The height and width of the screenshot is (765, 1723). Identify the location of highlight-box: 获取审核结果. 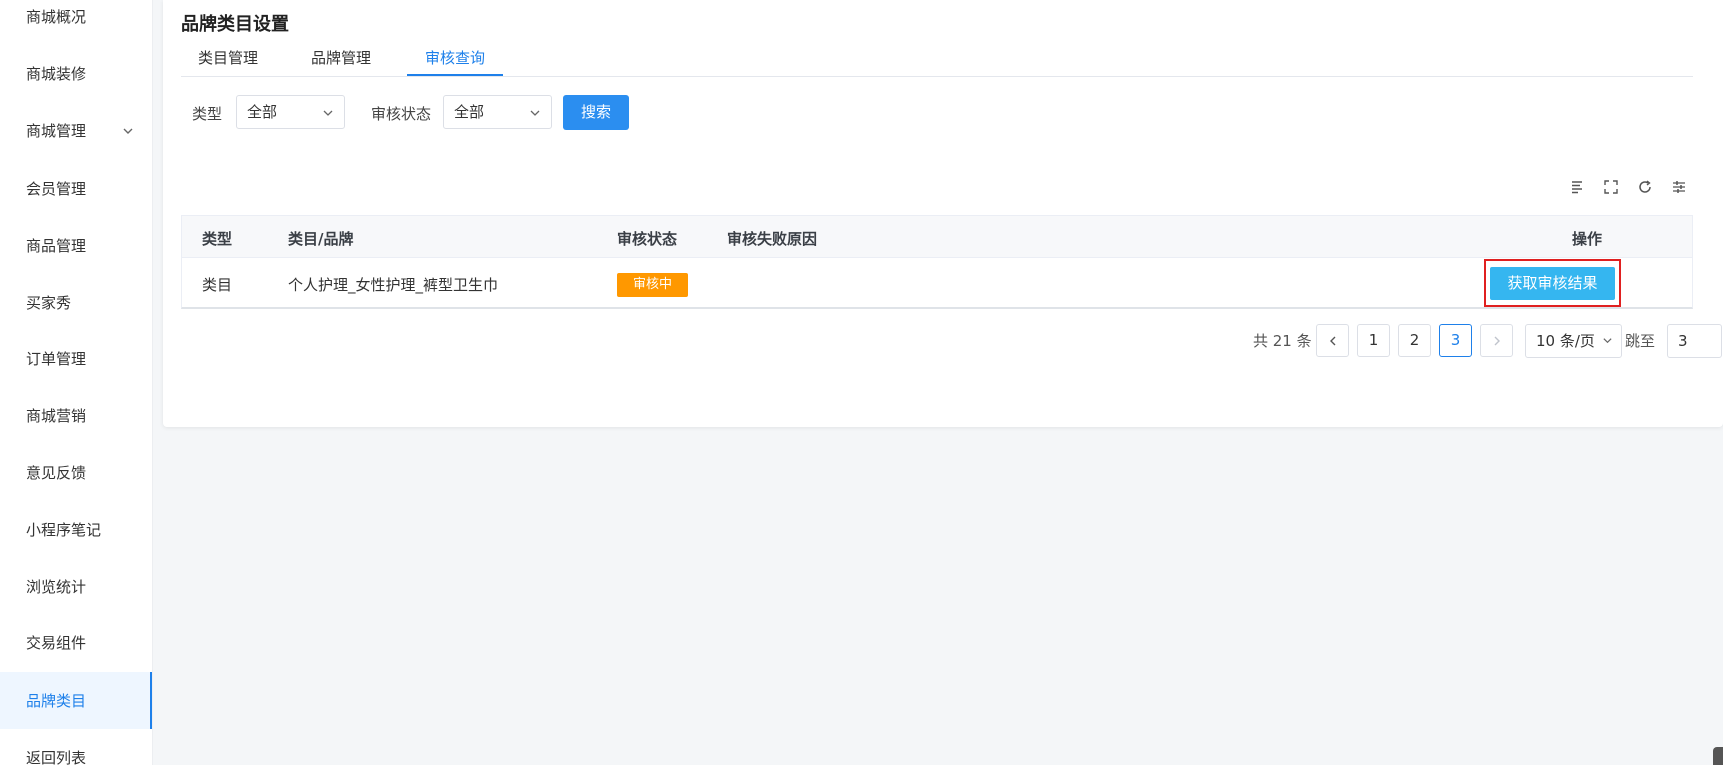
(1552, 283).